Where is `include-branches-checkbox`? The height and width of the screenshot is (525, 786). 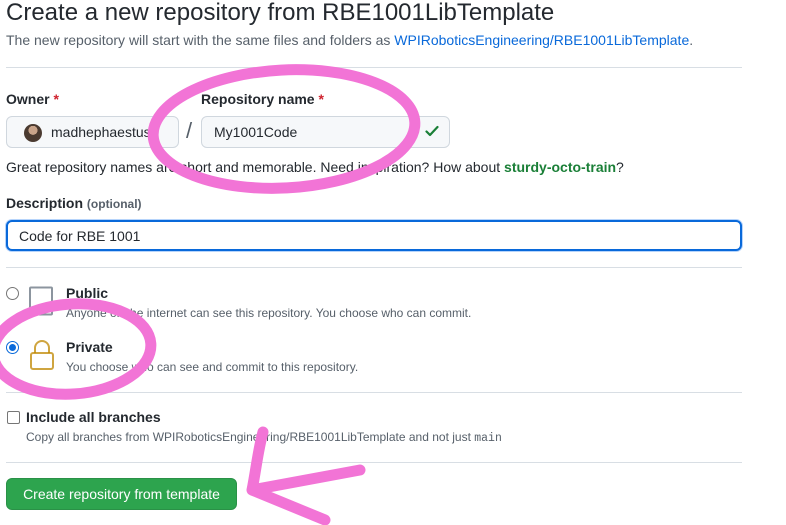
include-branches-checkbox is located at coordinates (13, 417).